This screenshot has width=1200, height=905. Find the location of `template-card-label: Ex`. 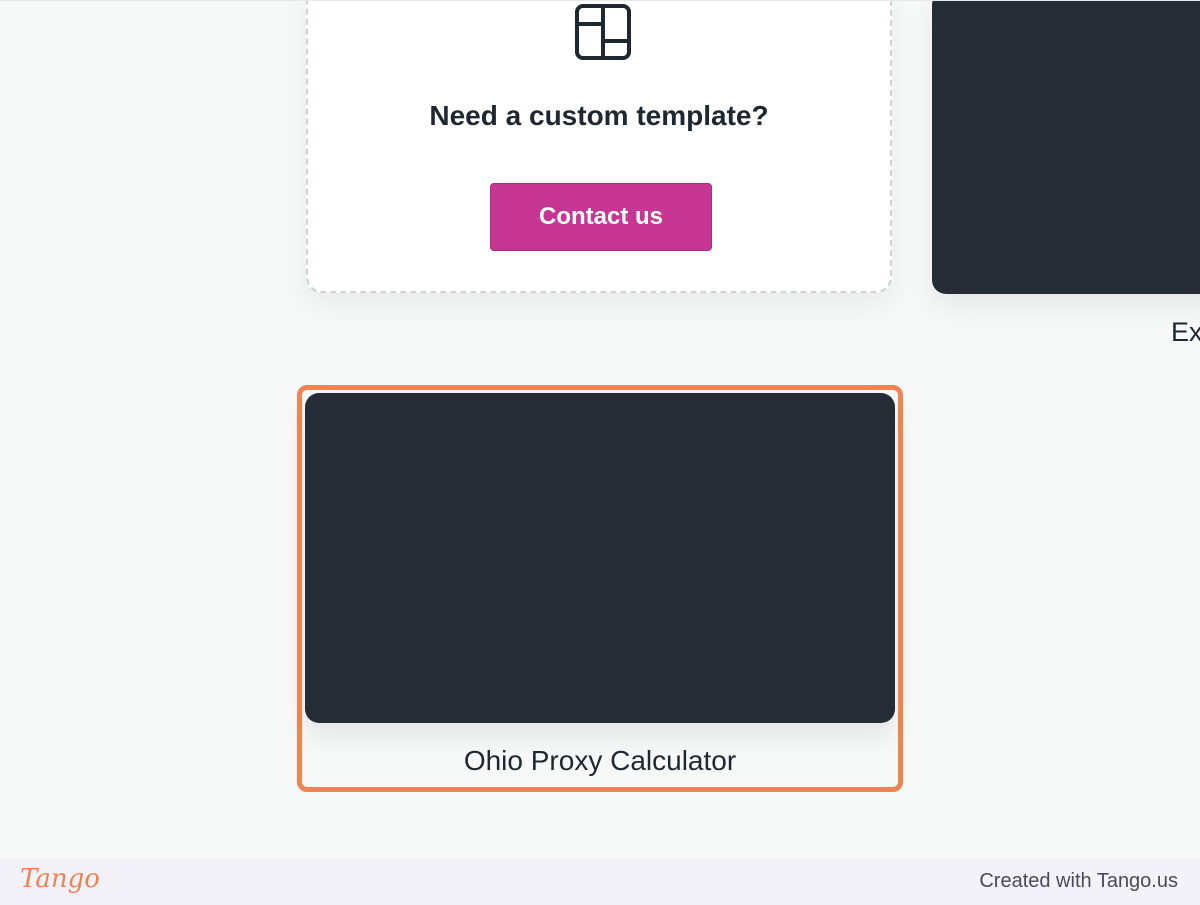

template-card-label: Ex is located at coordinates (1185, 332).